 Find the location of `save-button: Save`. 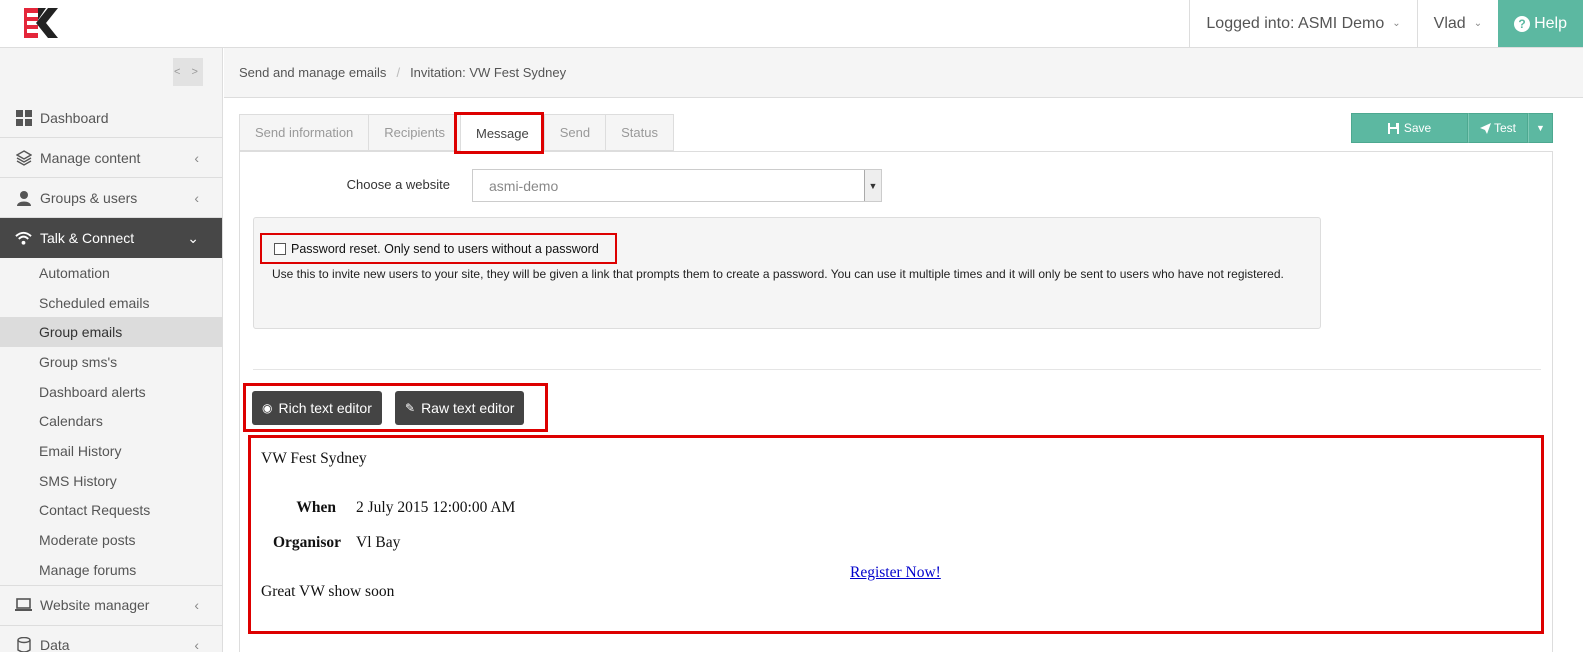

save-button: Save is located at coordinates (1409, 128).